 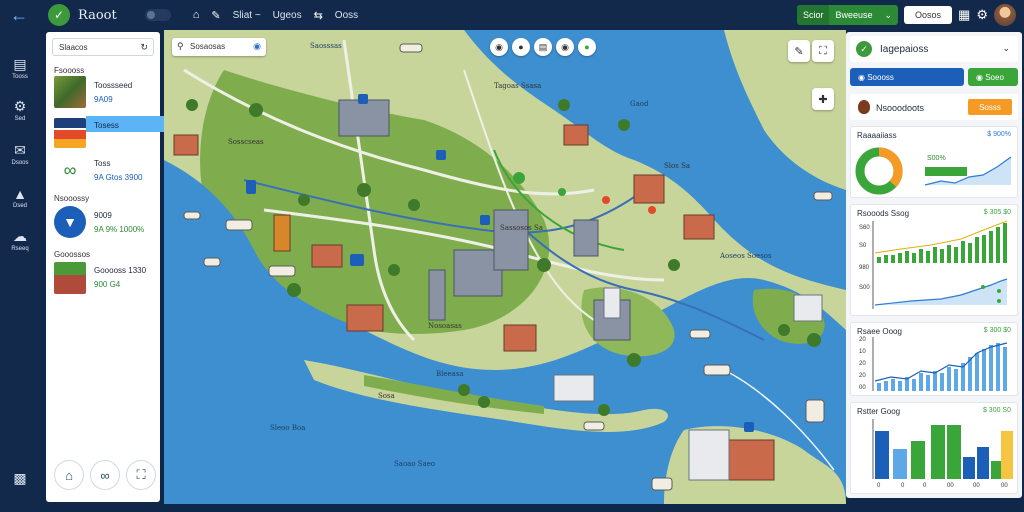 I want to click on thumbnail-flag, so click(x=70, y=133).